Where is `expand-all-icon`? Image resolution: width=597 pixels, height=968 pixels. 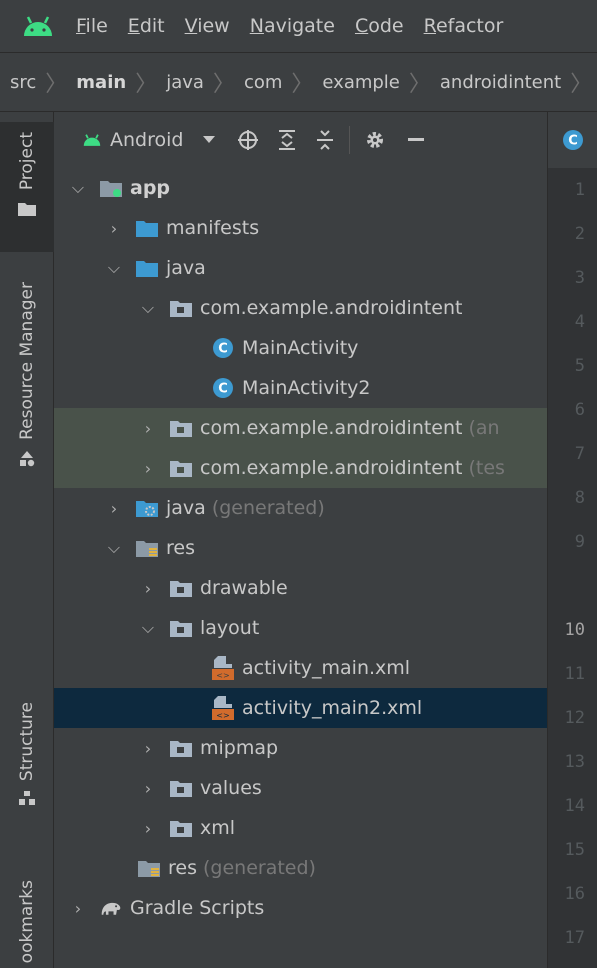 expand-all-icon is located at coordinates (287, 140).